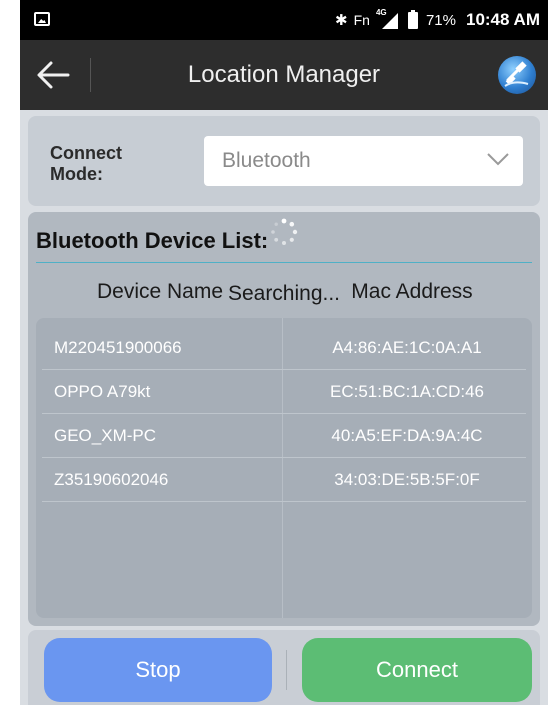  I want to click on battery-icon, so click(412, 19).